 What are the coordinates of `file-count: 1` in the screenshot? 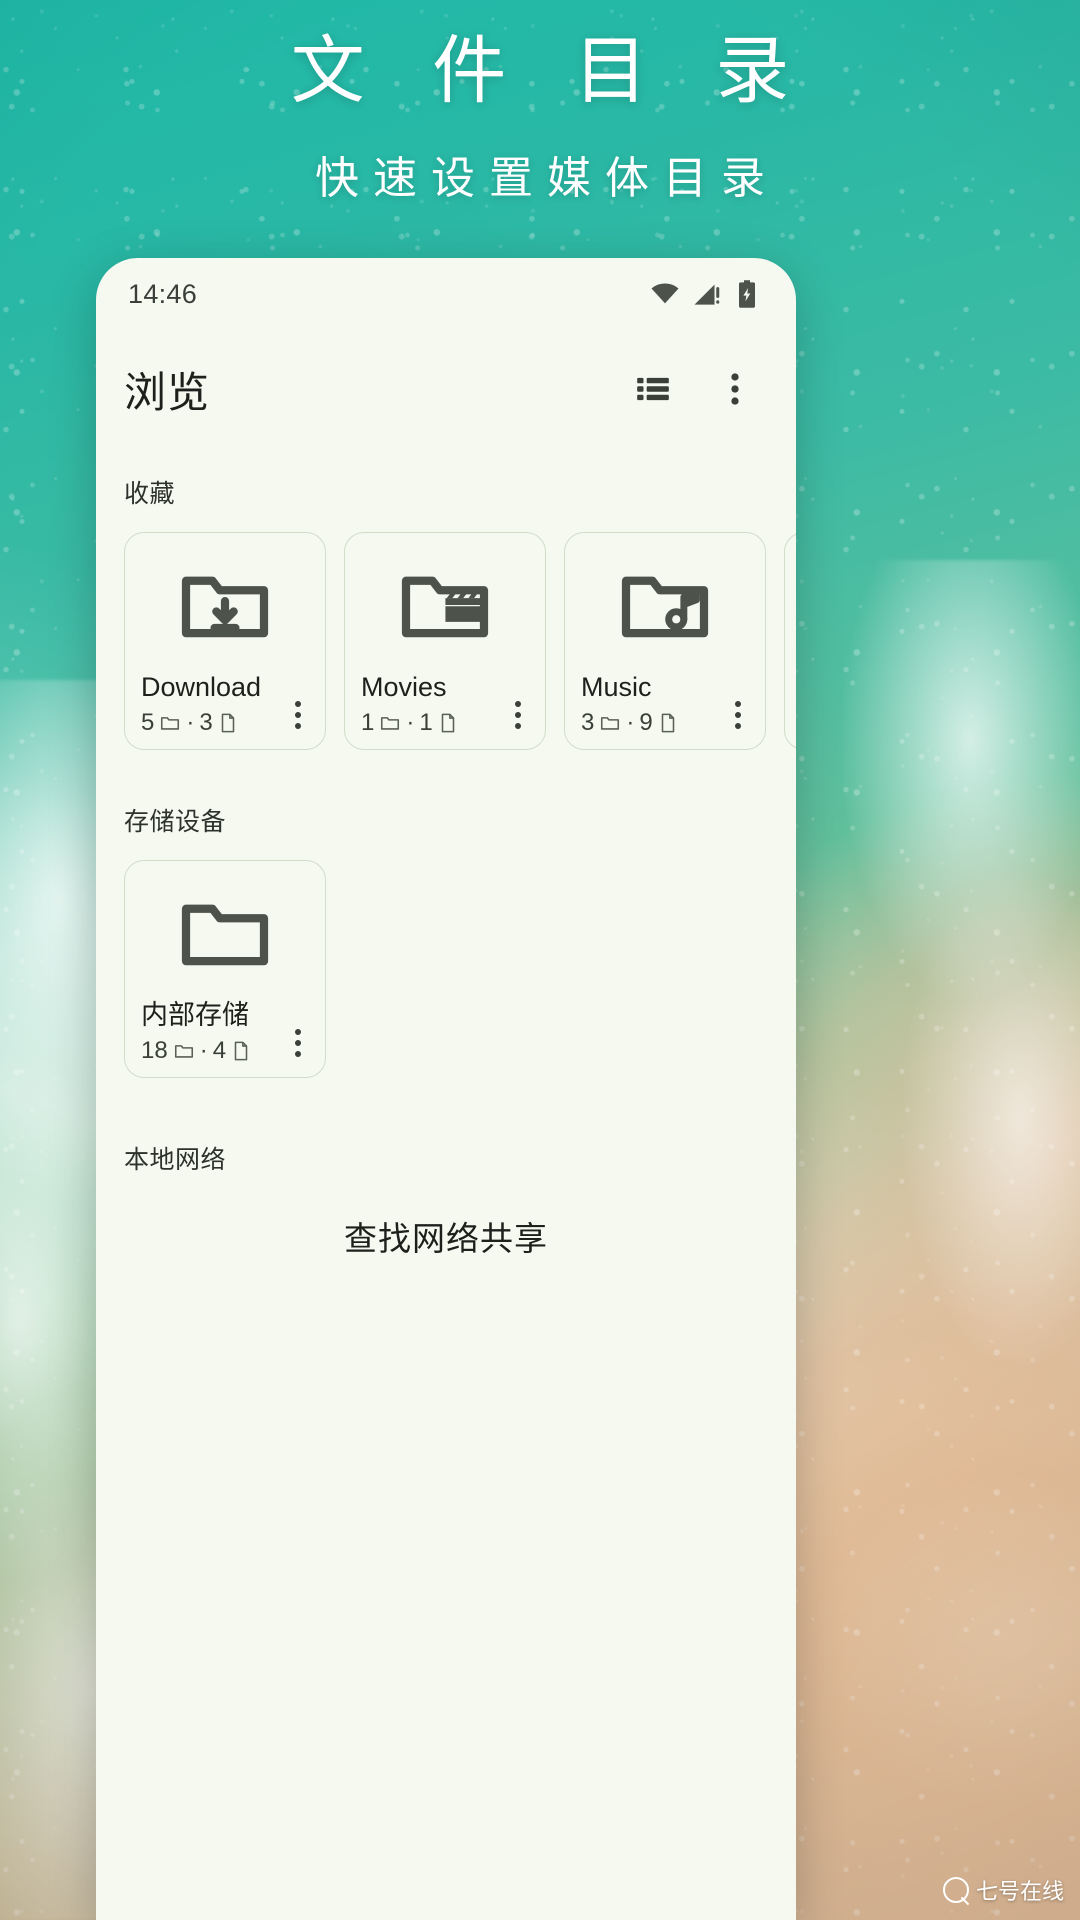 It's located at (426, 722).